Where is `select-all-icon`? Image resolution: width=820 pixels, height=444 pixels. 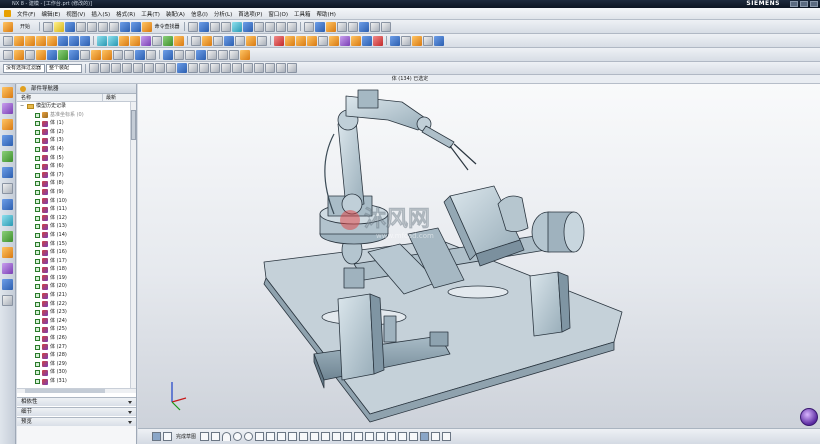
select-all-icon is located at coordinates (94, 68).